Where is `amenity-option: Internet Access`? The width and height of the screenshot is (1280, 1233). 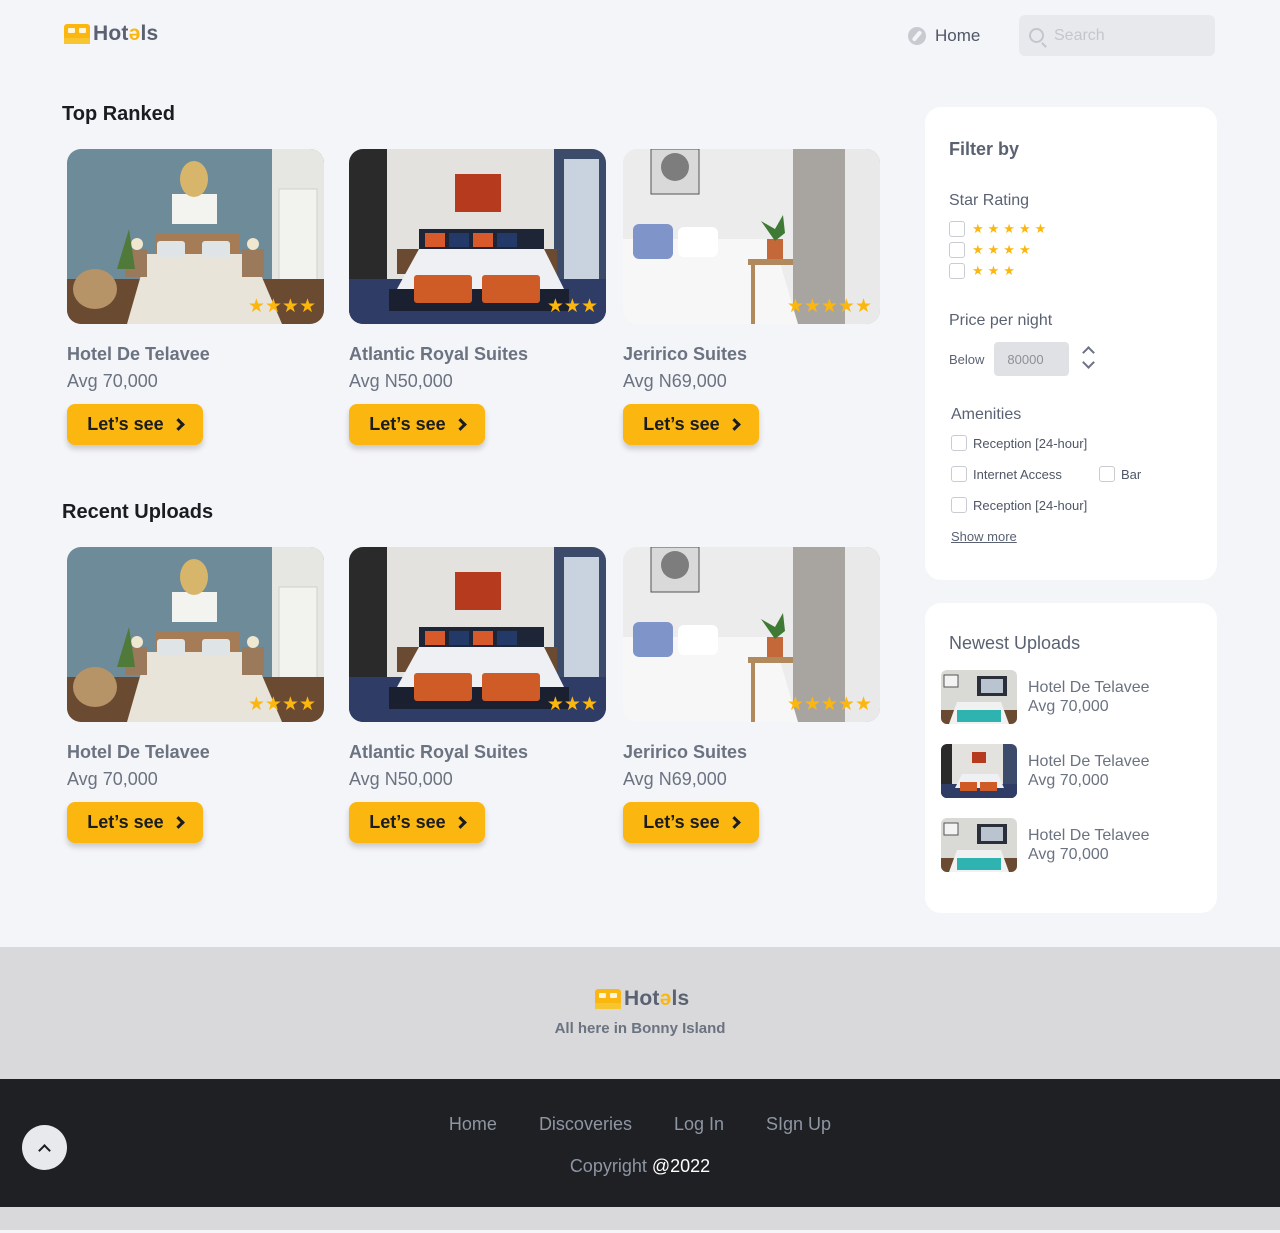 amenity-option: Internet Access is located at coordinates (1006, 474).